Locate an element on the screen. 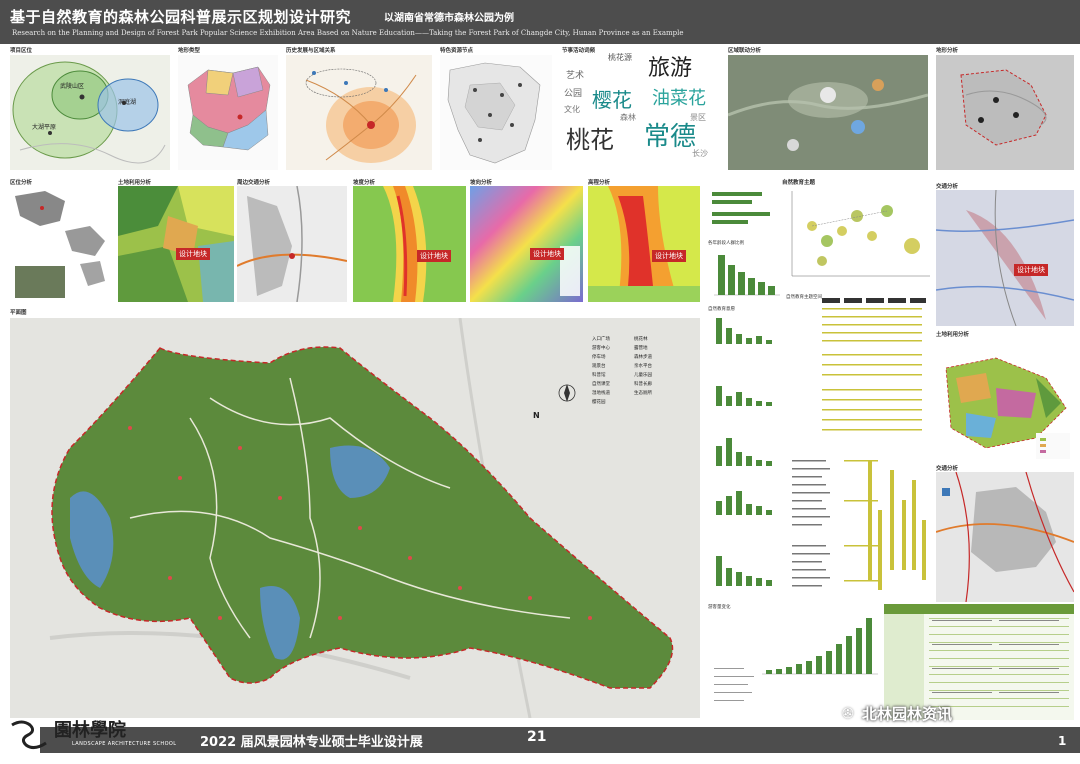  chart-title-theme-space: 自然教育主题空间 is located at coordinates (804, 297).